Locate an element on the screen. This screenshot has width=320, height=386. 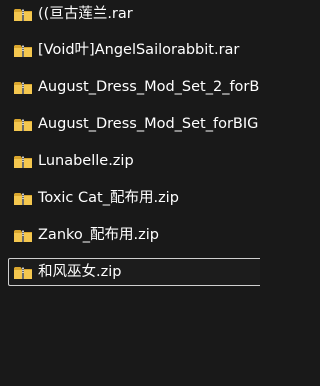
file-name: August_Dress_Mod_Set_forBIG is located at coordinates (148, 124).